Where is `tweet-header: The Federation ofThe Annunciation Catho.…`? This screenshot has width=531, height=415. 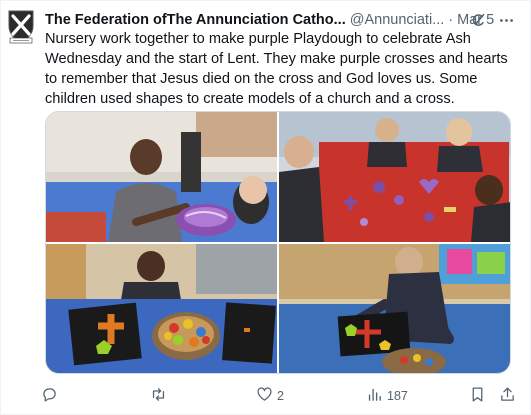 tweet-header: The Federation ofThe Annunciation Catho.… is located at coordinates (285, 20).